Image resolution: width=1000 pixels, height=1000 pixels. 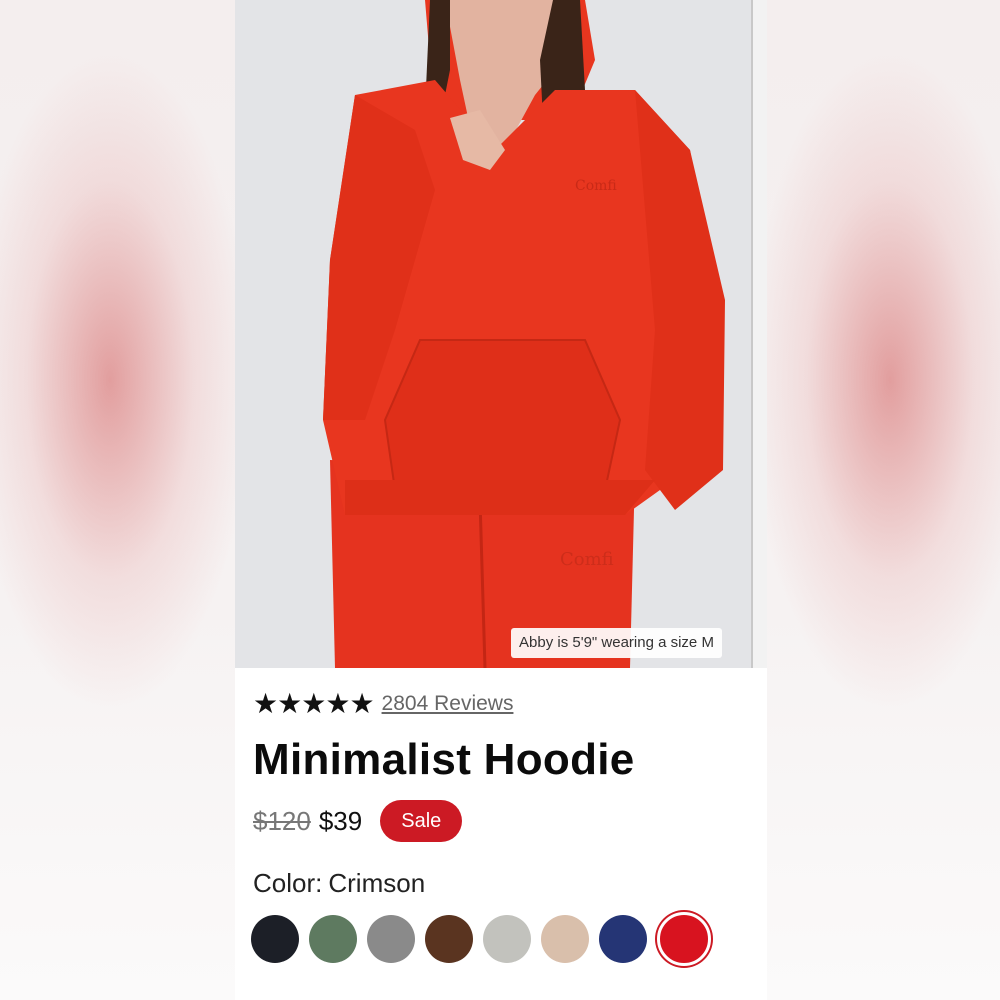 What do you see at coordinates (391, 939) in the screenshot?
I see `color-swatch-gray` at bounding box center [391, 939].